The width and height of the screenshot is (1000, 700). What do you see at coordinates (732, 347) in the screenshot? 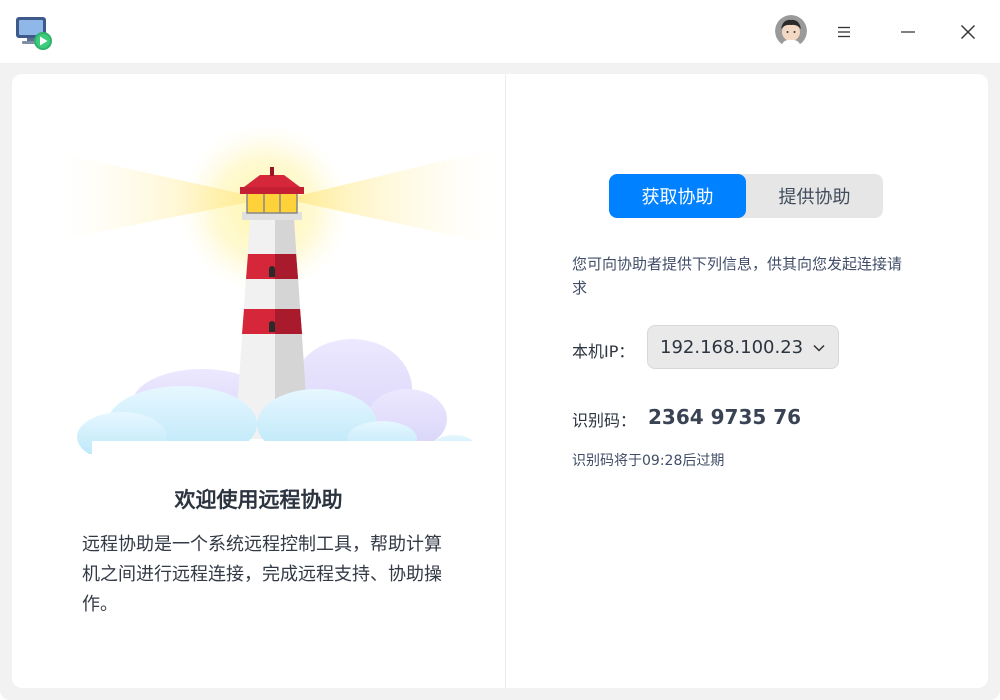
I see `ip-value: 192.168.100.23` at bounding box center [732, 347].